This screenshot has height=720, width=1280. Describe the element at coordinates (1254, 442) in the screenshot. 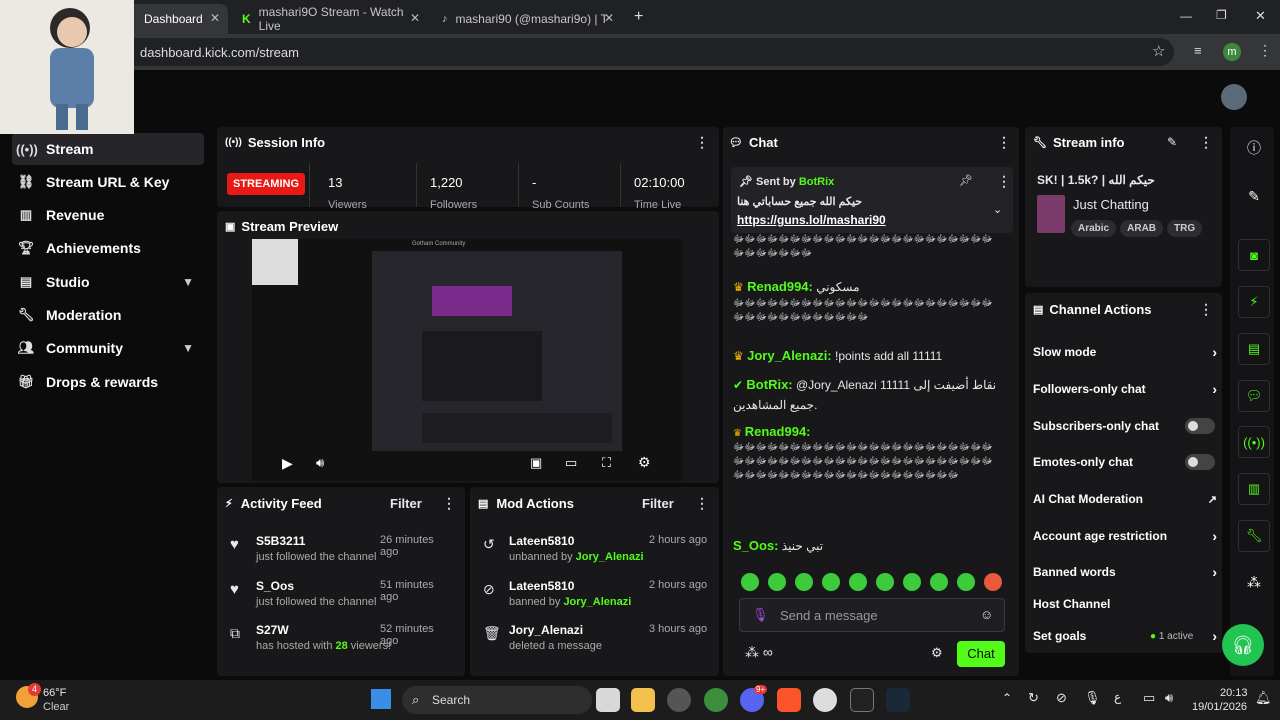

I see `broadcast-icon: ((•))` at that location.